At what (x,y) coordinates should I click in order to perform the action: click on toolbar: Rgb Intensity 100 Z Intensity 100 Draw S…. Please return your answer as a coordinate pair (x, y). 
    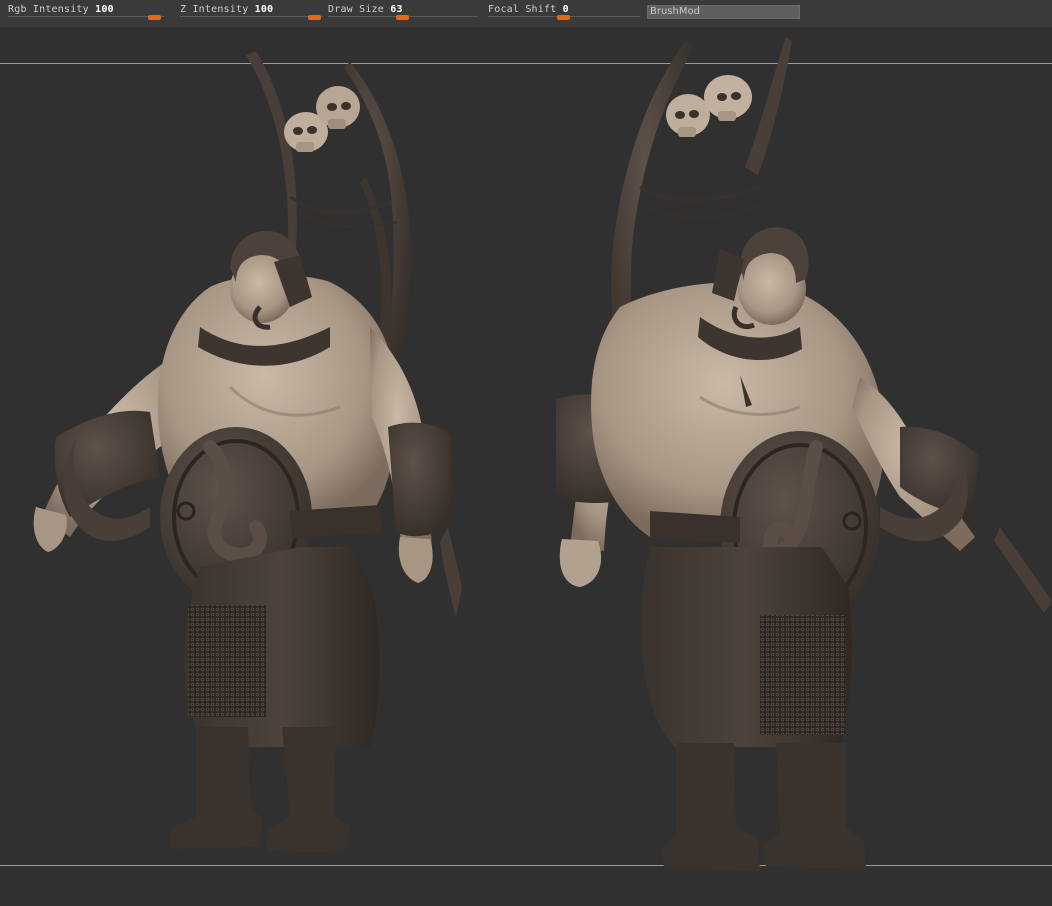
    Looking at the image, I should click on (526, 13).